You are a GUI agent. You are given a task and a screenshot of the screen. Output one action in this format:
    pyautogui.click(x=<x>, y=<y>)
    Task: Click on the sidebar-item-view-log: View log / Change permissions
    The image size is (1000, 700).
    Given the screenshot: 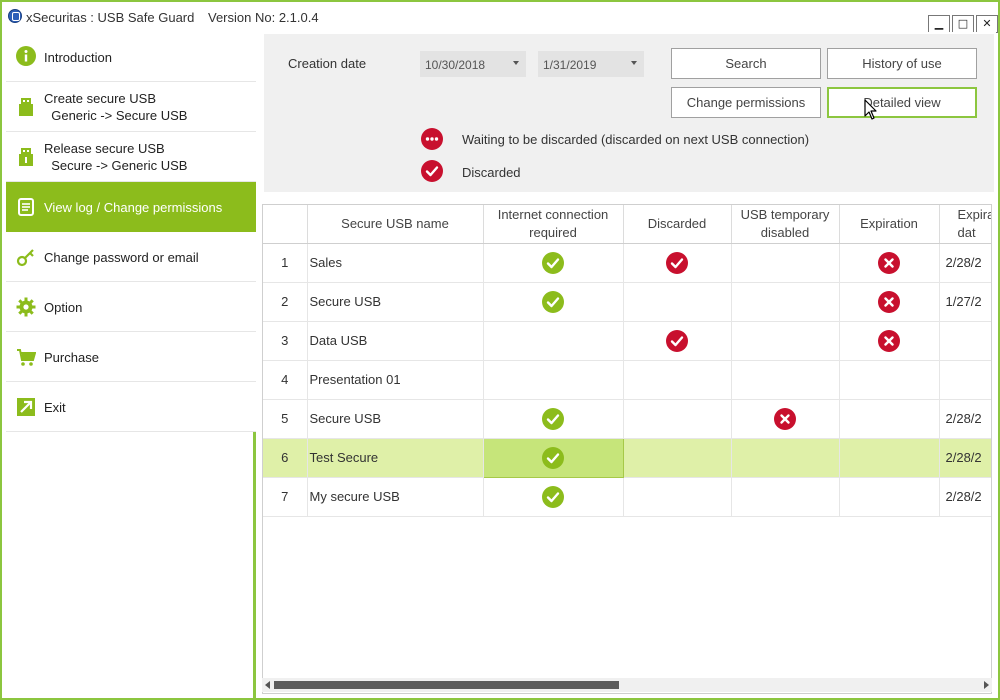 What is the action you would take?
    pyautogui.click(x=131, y=207)
    